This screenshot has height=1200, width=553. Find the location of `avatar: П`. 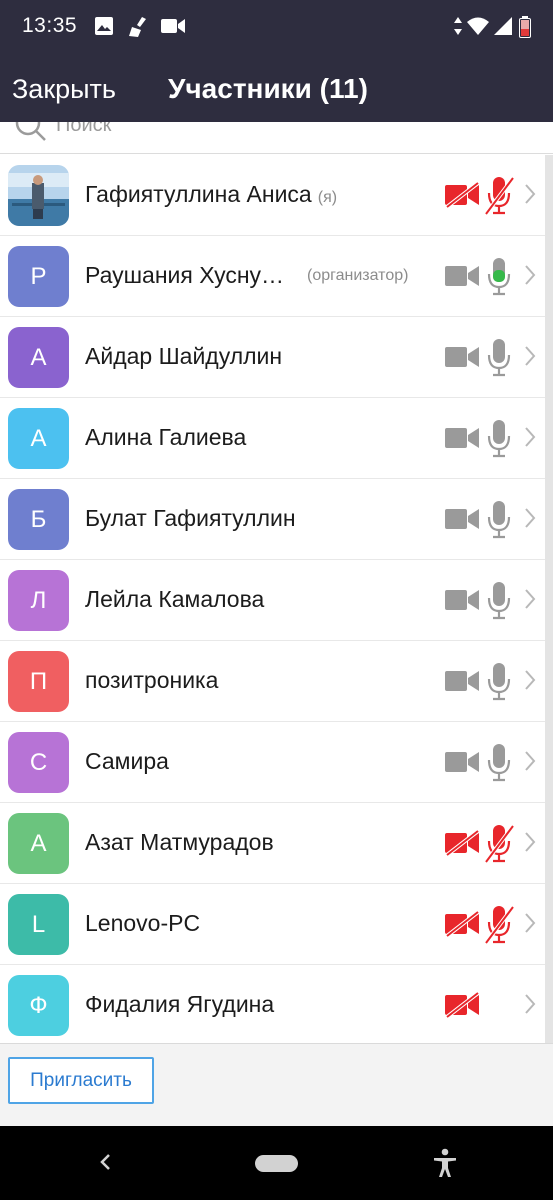

avatar: П is located at coordinates (38, 681).